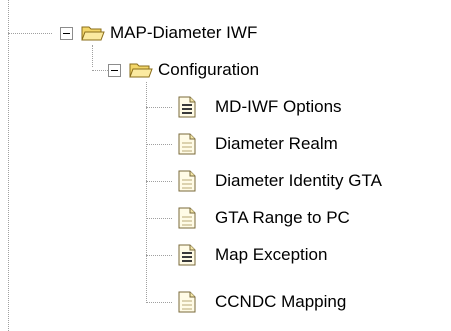 The height and width of the screenshot is (331, 451). I want to click on tree-node-label-item: Map Exception, so click(271, 255).